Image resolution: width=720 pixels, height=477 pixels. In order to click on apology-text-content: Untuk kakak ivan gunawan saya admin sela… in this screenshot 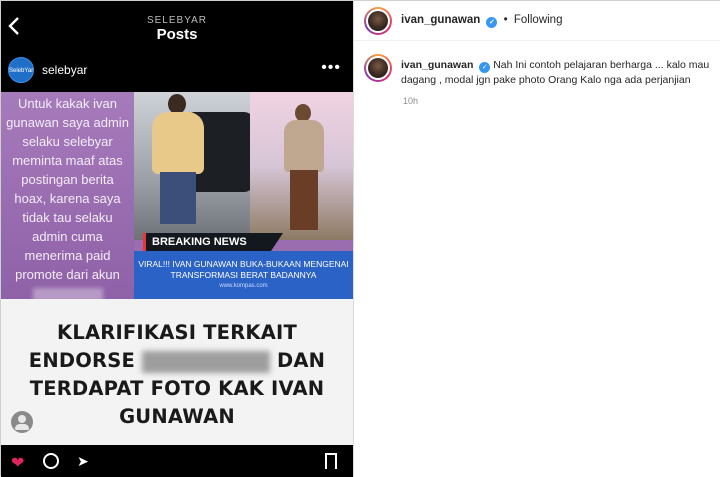, I will do `click(67, 189)`.